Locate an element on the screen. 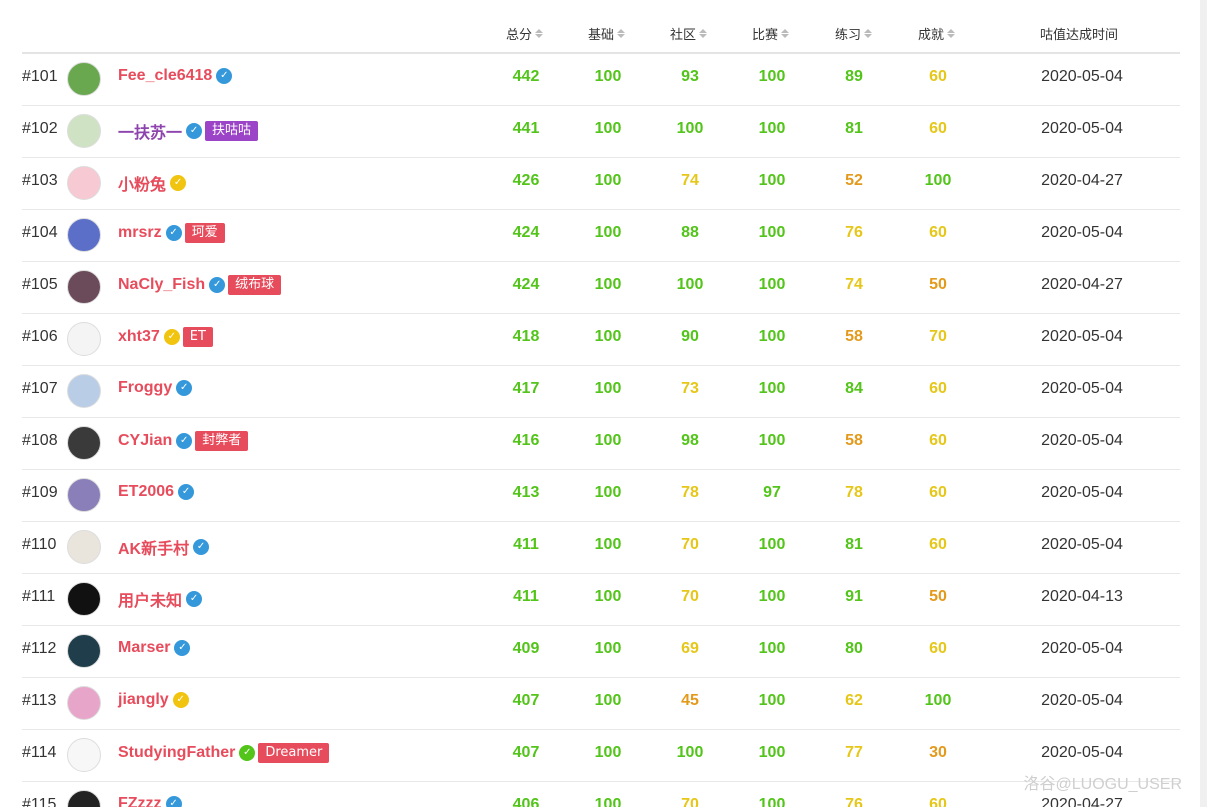 This screenshot has height=807, width=1207. sort-total-header: 总分 is located at coordinates (525, 33).